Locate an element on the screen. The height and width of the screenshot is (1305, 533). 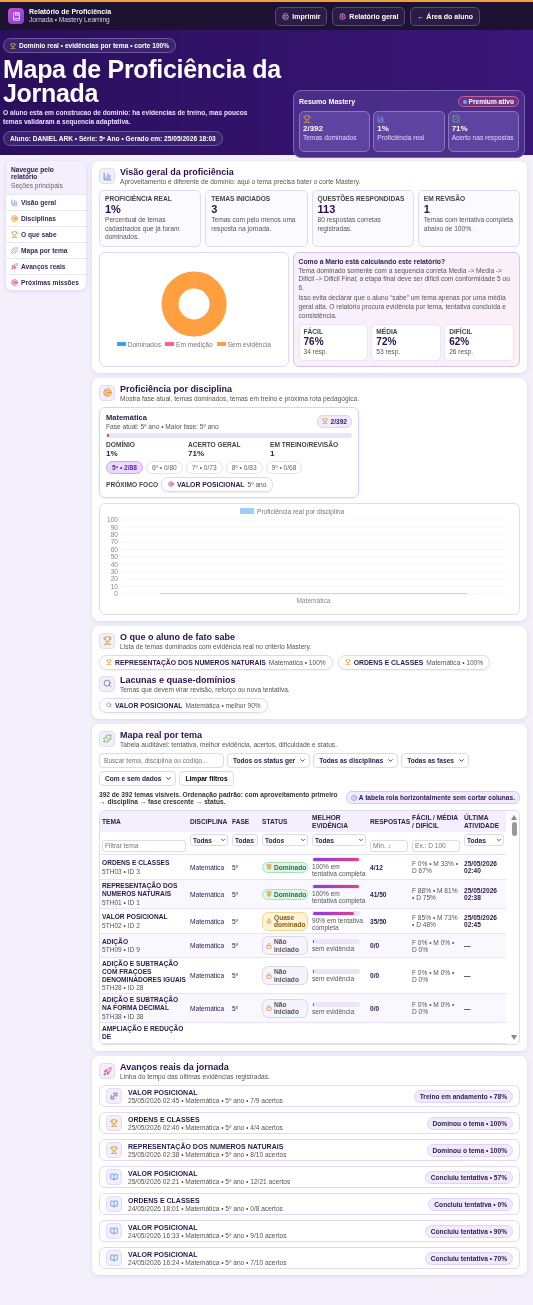
page-title: Mapa de Proficiência da Jornada is located at coordinates (143, 81).